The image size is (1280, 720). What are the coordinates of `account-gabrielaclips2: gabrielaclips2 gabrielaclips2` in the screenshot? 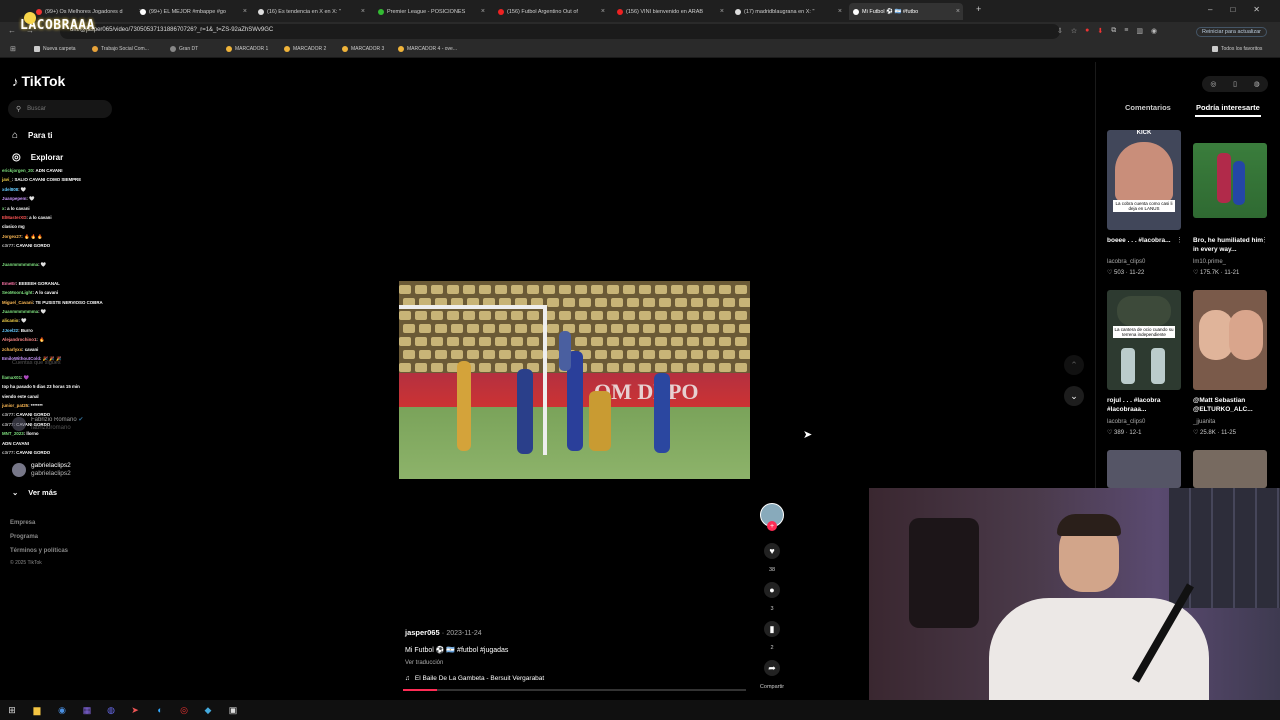 It's located at (41, 470).